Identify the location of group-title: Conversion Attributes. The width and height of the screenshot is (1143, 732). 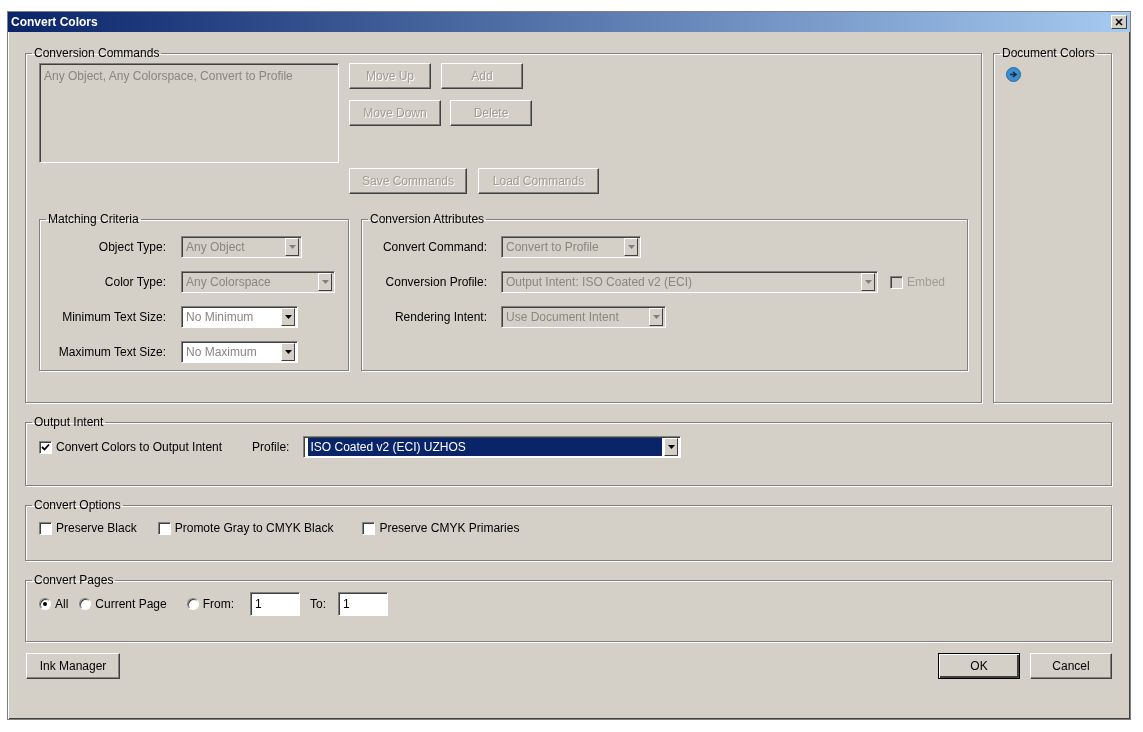
(427, 219).